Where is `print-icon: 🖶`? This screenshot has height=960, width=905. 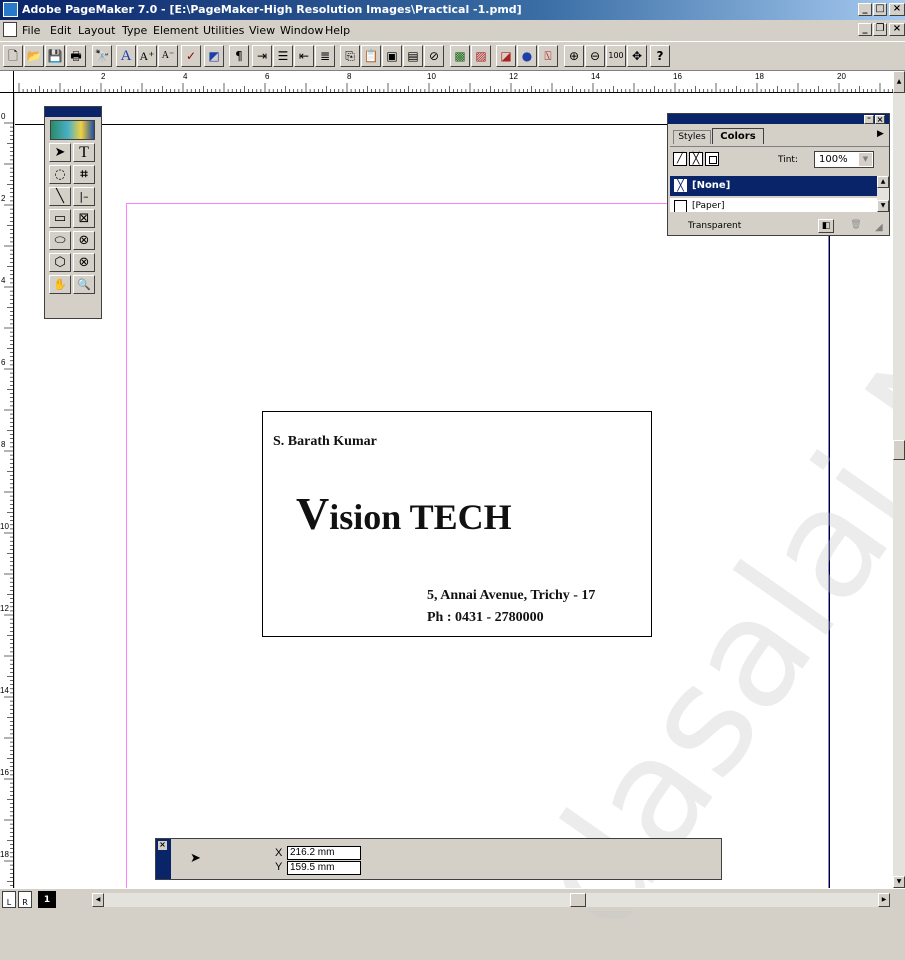
print-icon: 🖶 is located at coordinates (76, 56).